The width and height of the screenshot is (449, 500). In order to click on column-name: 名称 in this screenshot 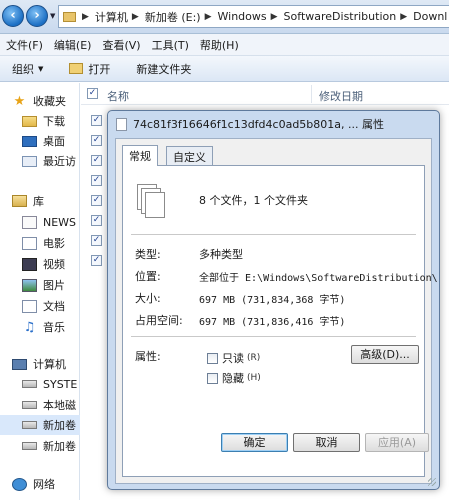, I will do `click(118, 96)`.